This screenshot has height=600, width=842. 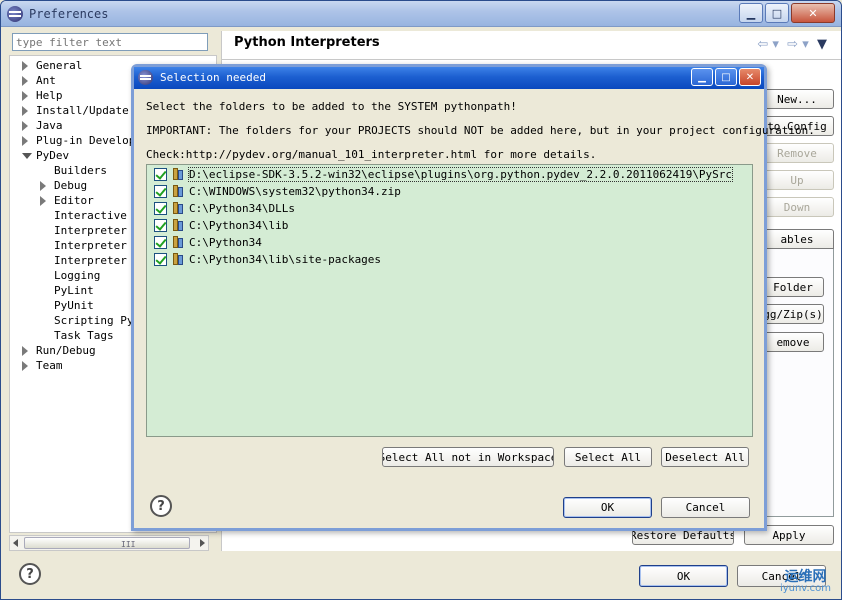 What do you see at coordinates (74, 305) in the screenshot?
I see `tree-item-label: PyUnit` at bounding box center [74, 305].